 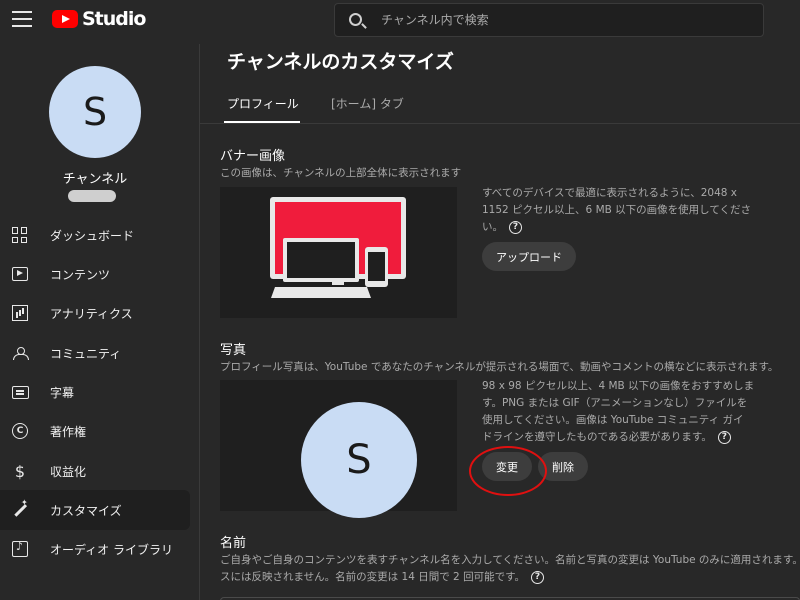 I want to click on content-icon, so click(x=20, y=274).